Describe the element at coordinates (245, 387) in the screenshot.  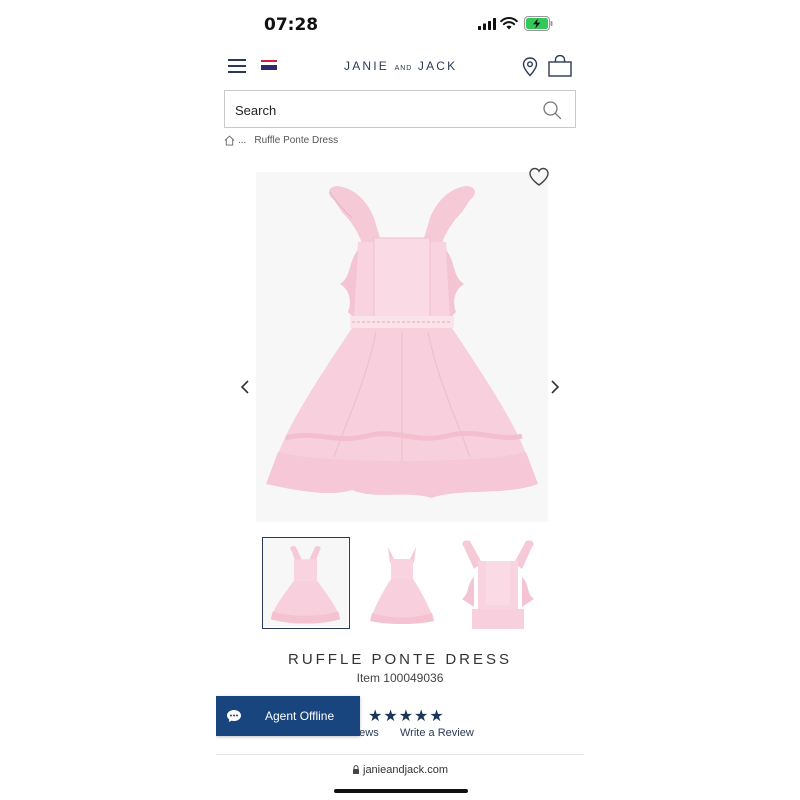
I see `previous-image-arrow-icon` at that location.